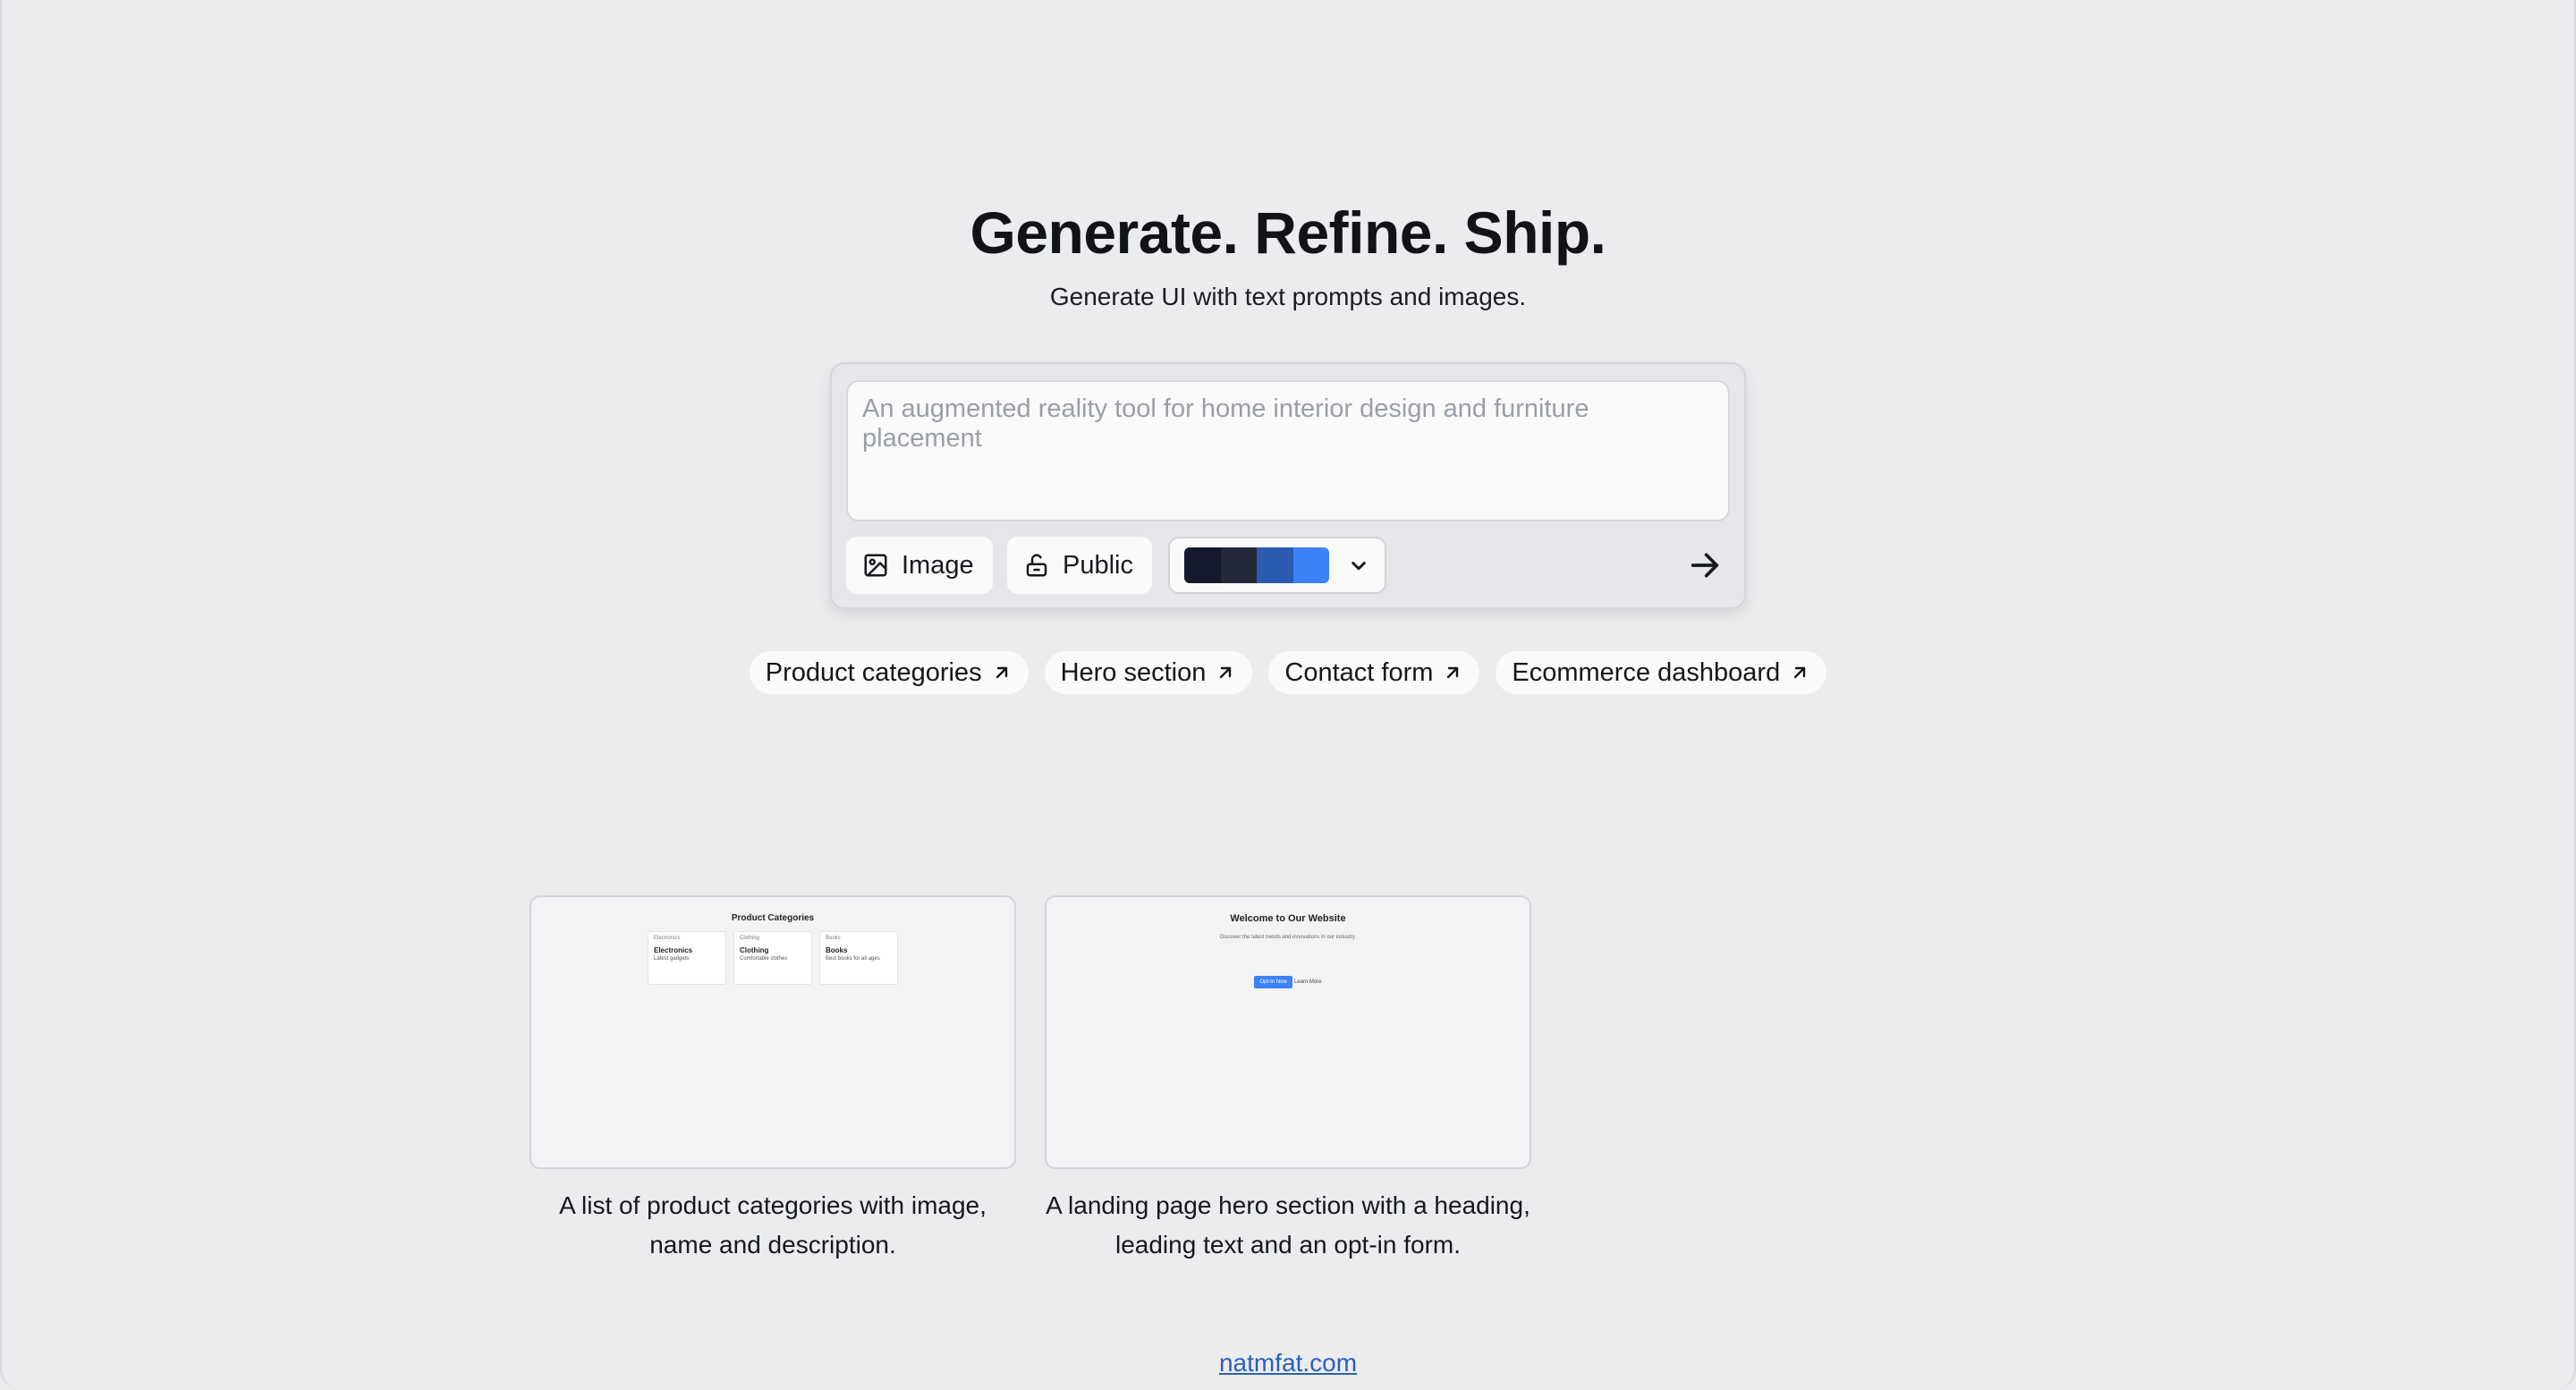  What do you see at coordinates (1705, 565) in the screenshot?
I see `submit-arrow-icon` at bounding box center [1705, 565].